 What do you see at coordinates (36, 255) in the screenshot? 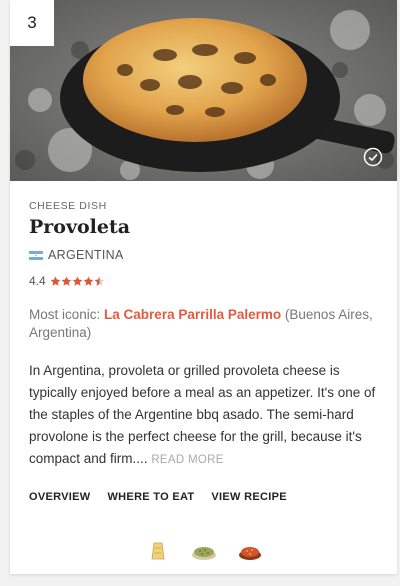
I see `argentina-flag-icon` at bounding box center [36, 255].